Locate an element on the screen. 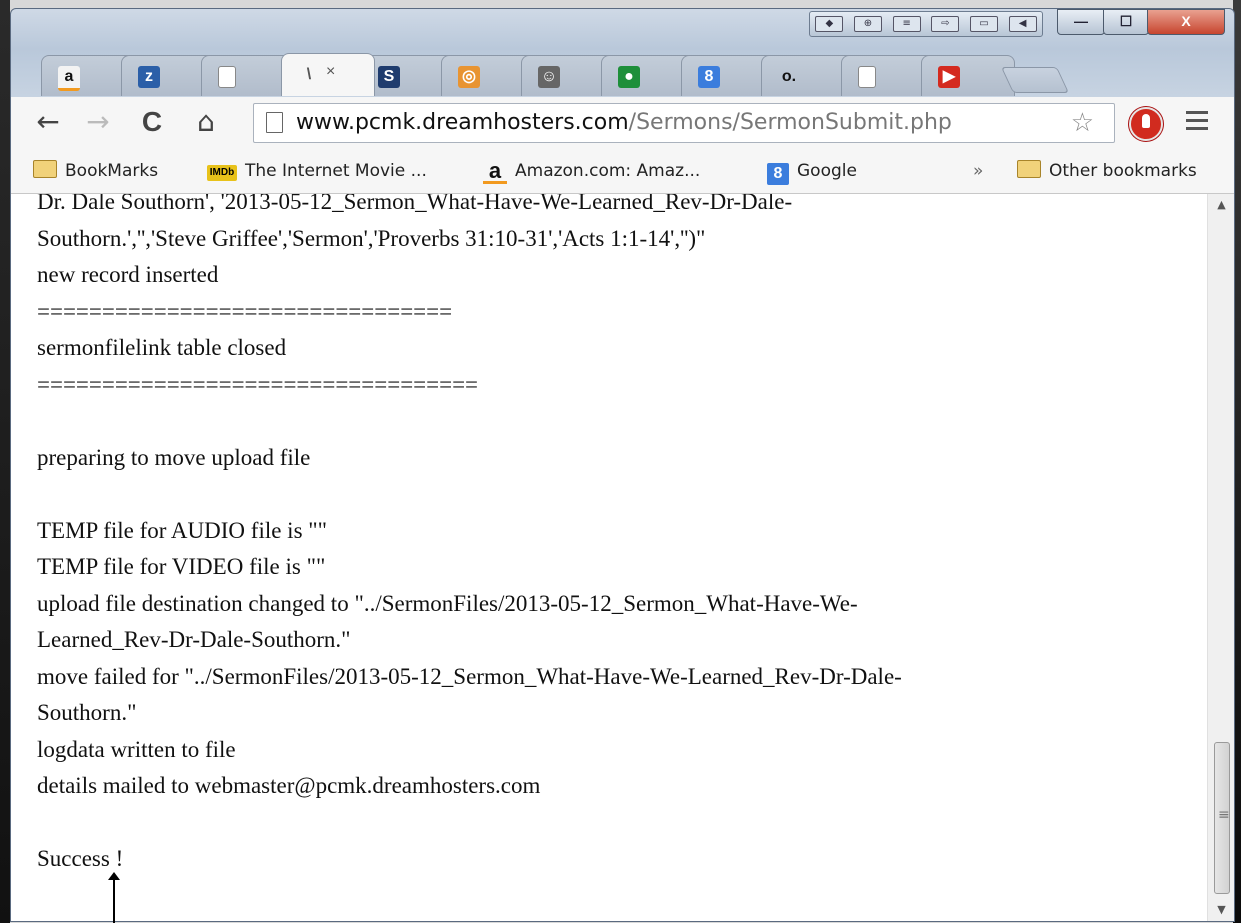 This screenshot has height=923, width=1241. menu-icon is located at coordinates (1197, 123).